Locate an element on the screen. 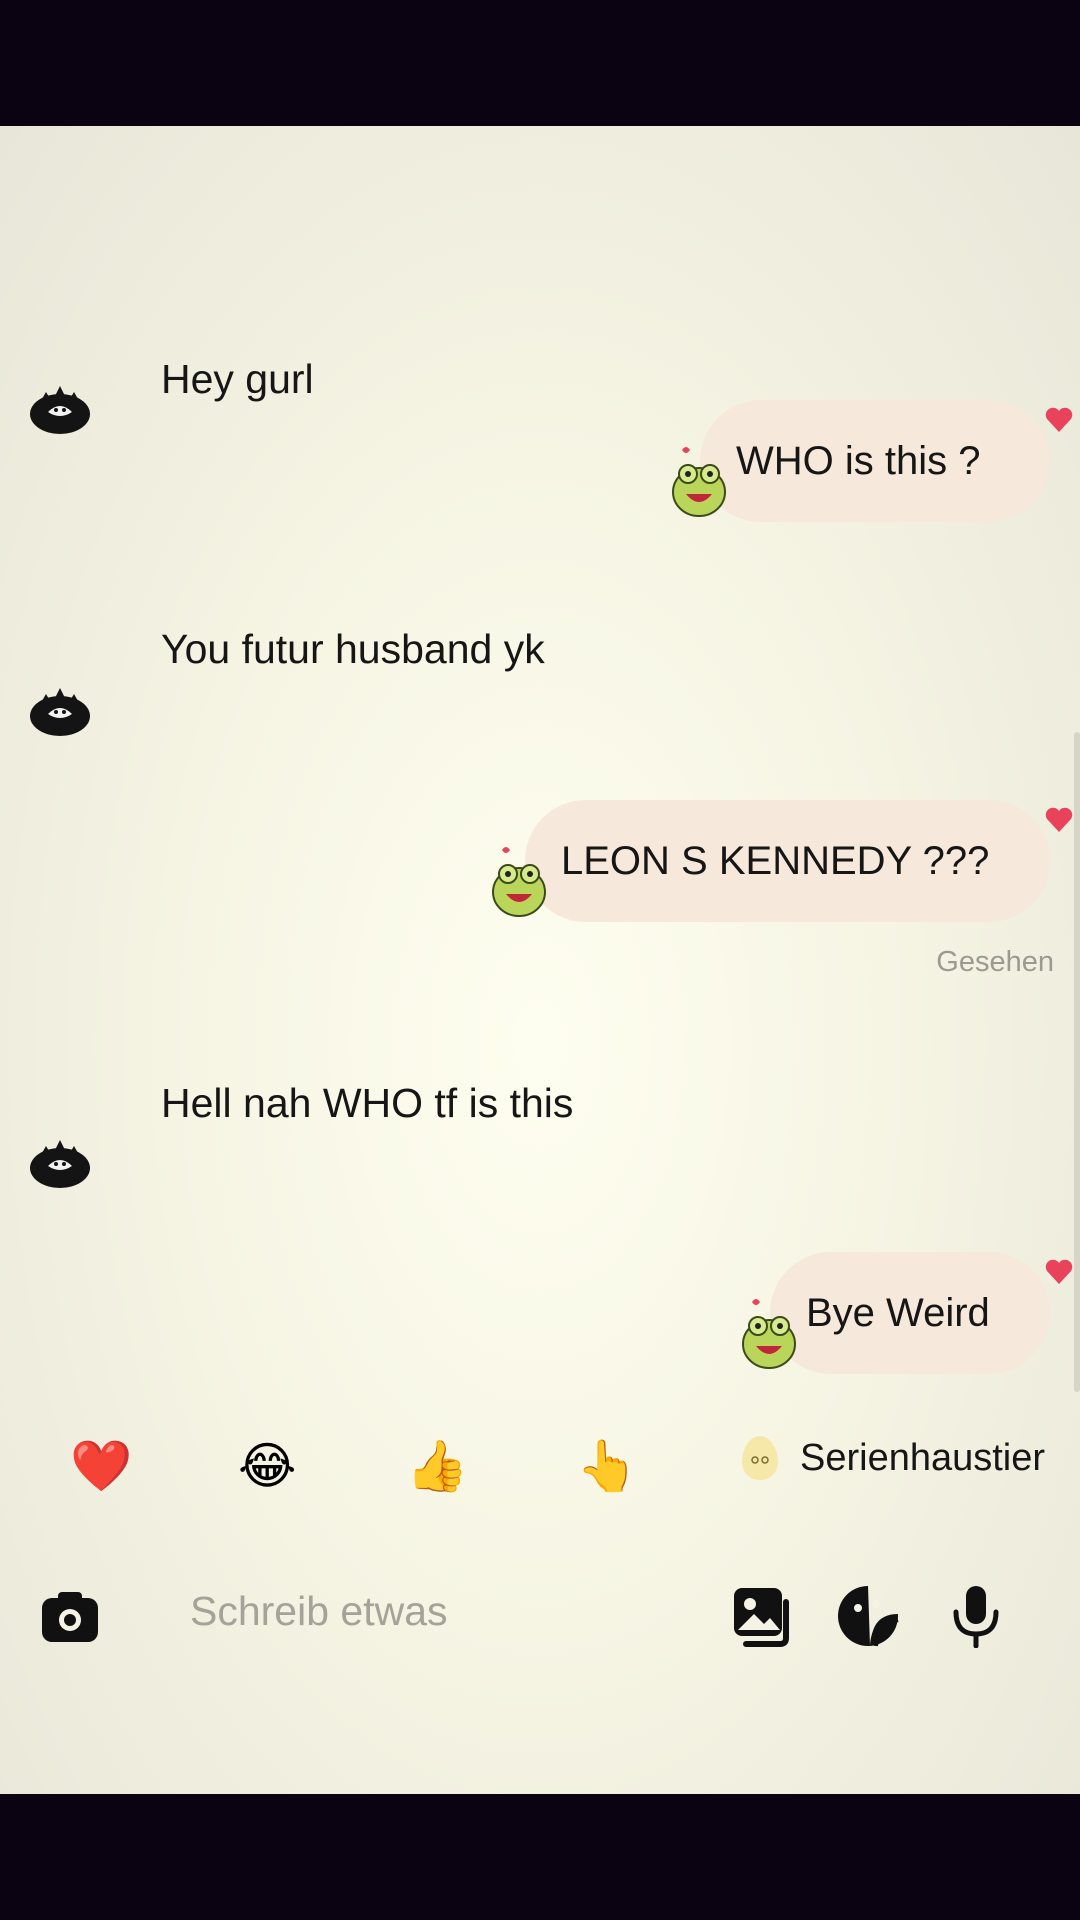 The height and width of the screenshot is (1920, 1080). message-text: You futur husband yk is located at coordinates (353, 649).